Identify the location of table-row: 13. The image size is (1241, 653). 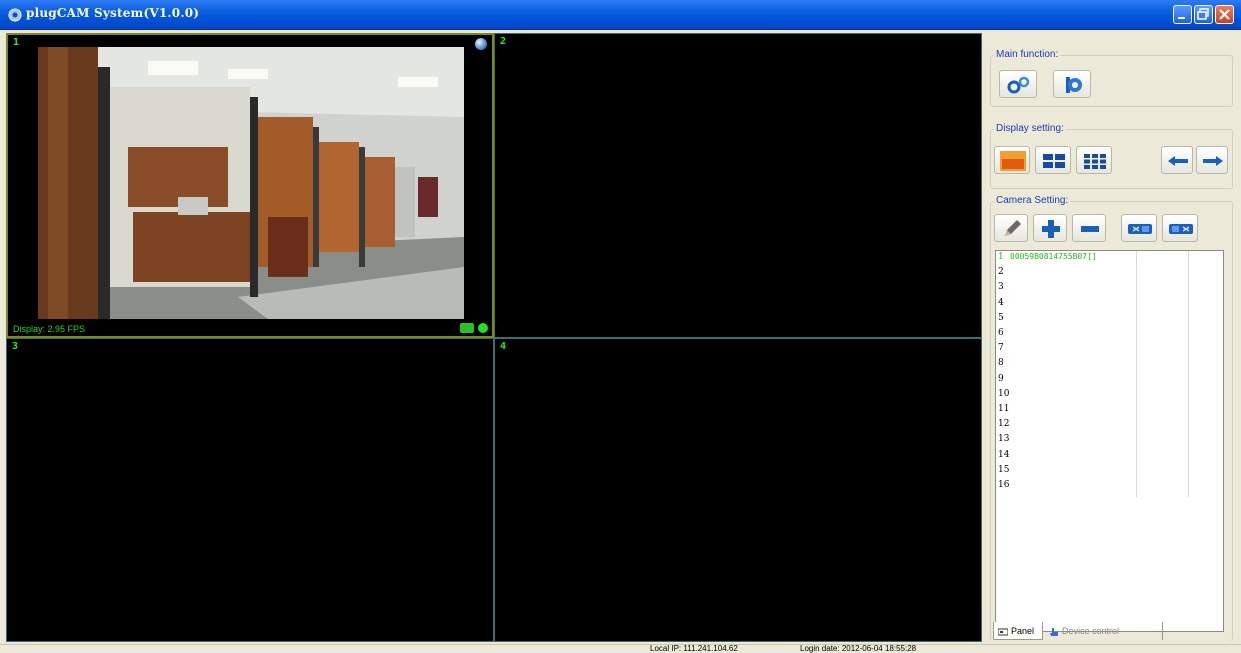
(1004, 441).